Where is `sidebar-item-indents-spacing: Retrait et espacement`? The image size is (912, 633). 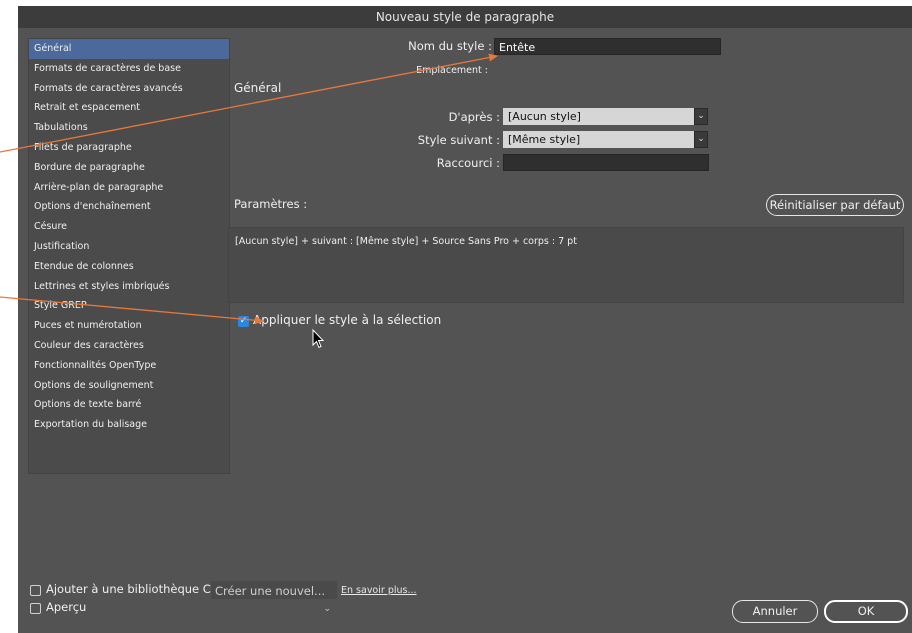
sidebar-item-indents-spacing: Retrait et espacement is located at coordinates (129, 108).